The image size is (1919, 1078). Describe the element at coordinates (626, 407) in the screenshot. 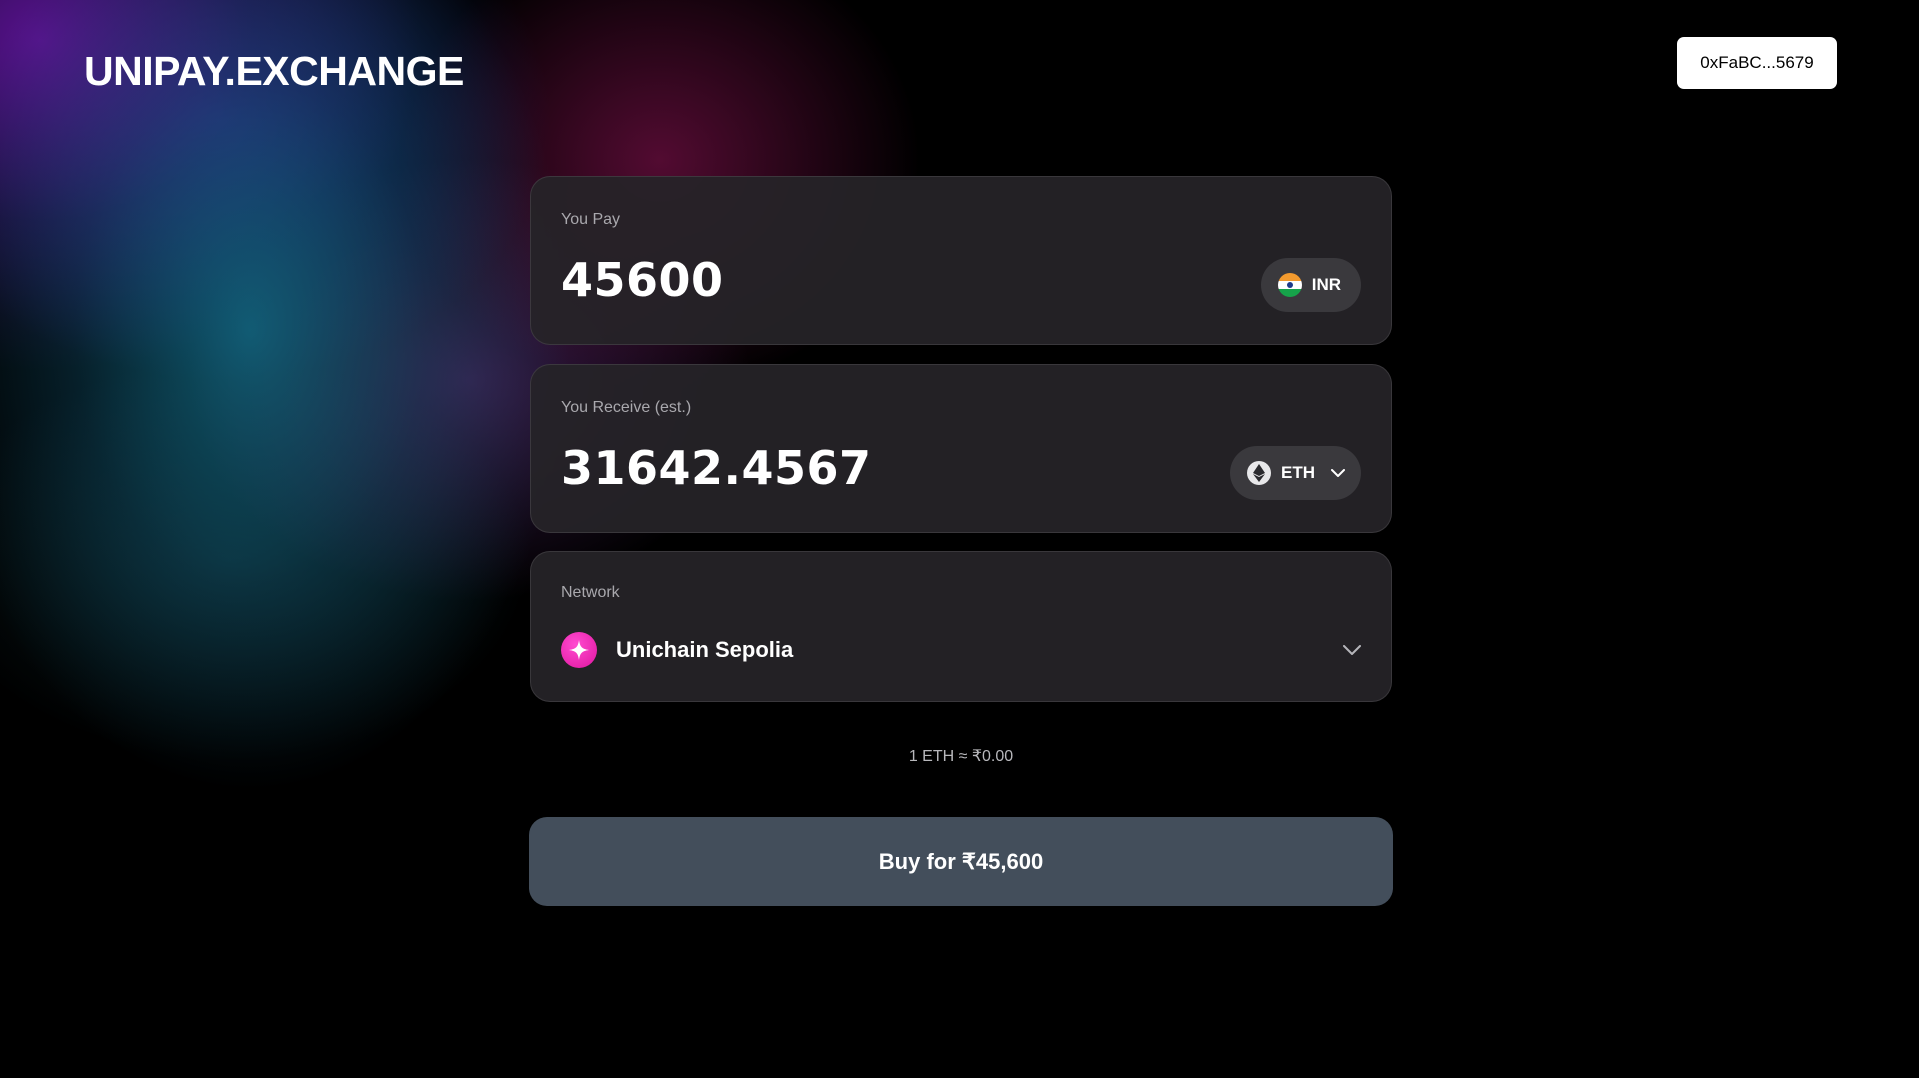

I see `receive-label: You Receive (est.)` at that location.